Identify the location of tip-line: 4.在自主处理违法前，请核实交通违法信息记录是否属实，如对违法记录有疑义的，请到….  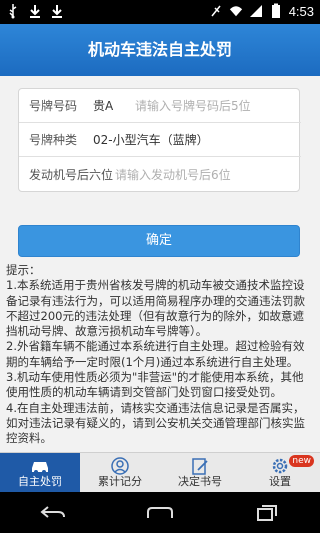
(155, 423).